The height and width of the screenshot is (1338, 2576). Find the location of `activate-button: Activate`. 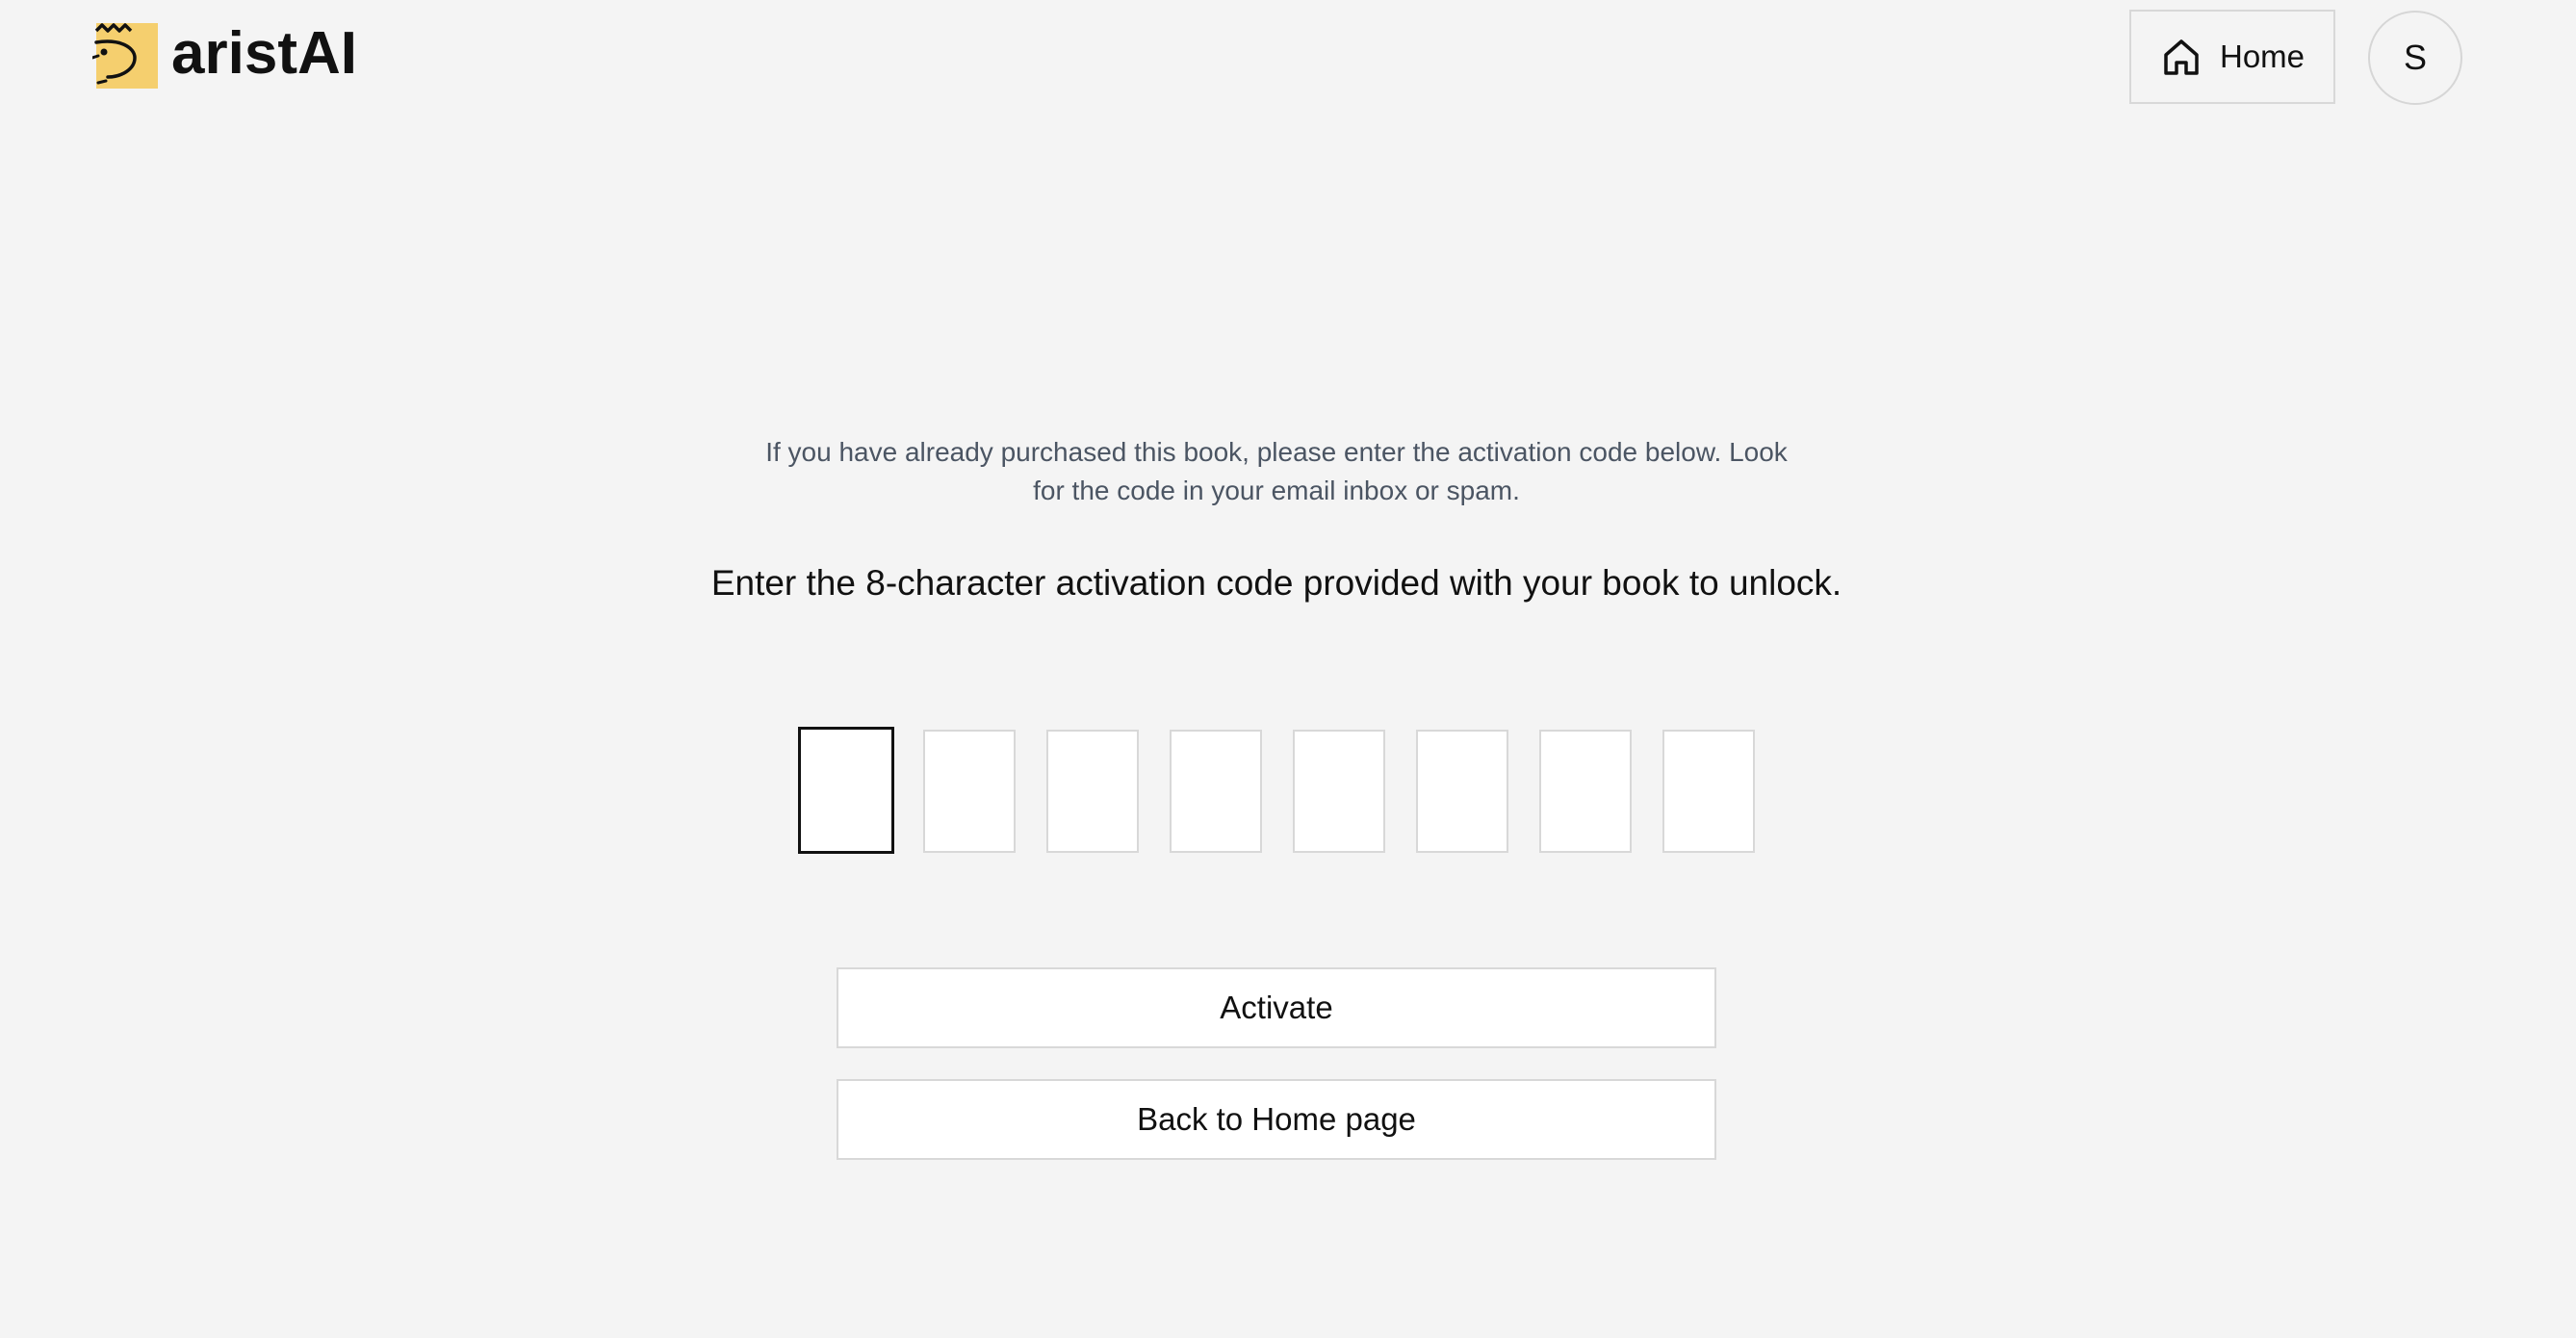

activate-button: Activate is located at coordinates (1277, 1007).